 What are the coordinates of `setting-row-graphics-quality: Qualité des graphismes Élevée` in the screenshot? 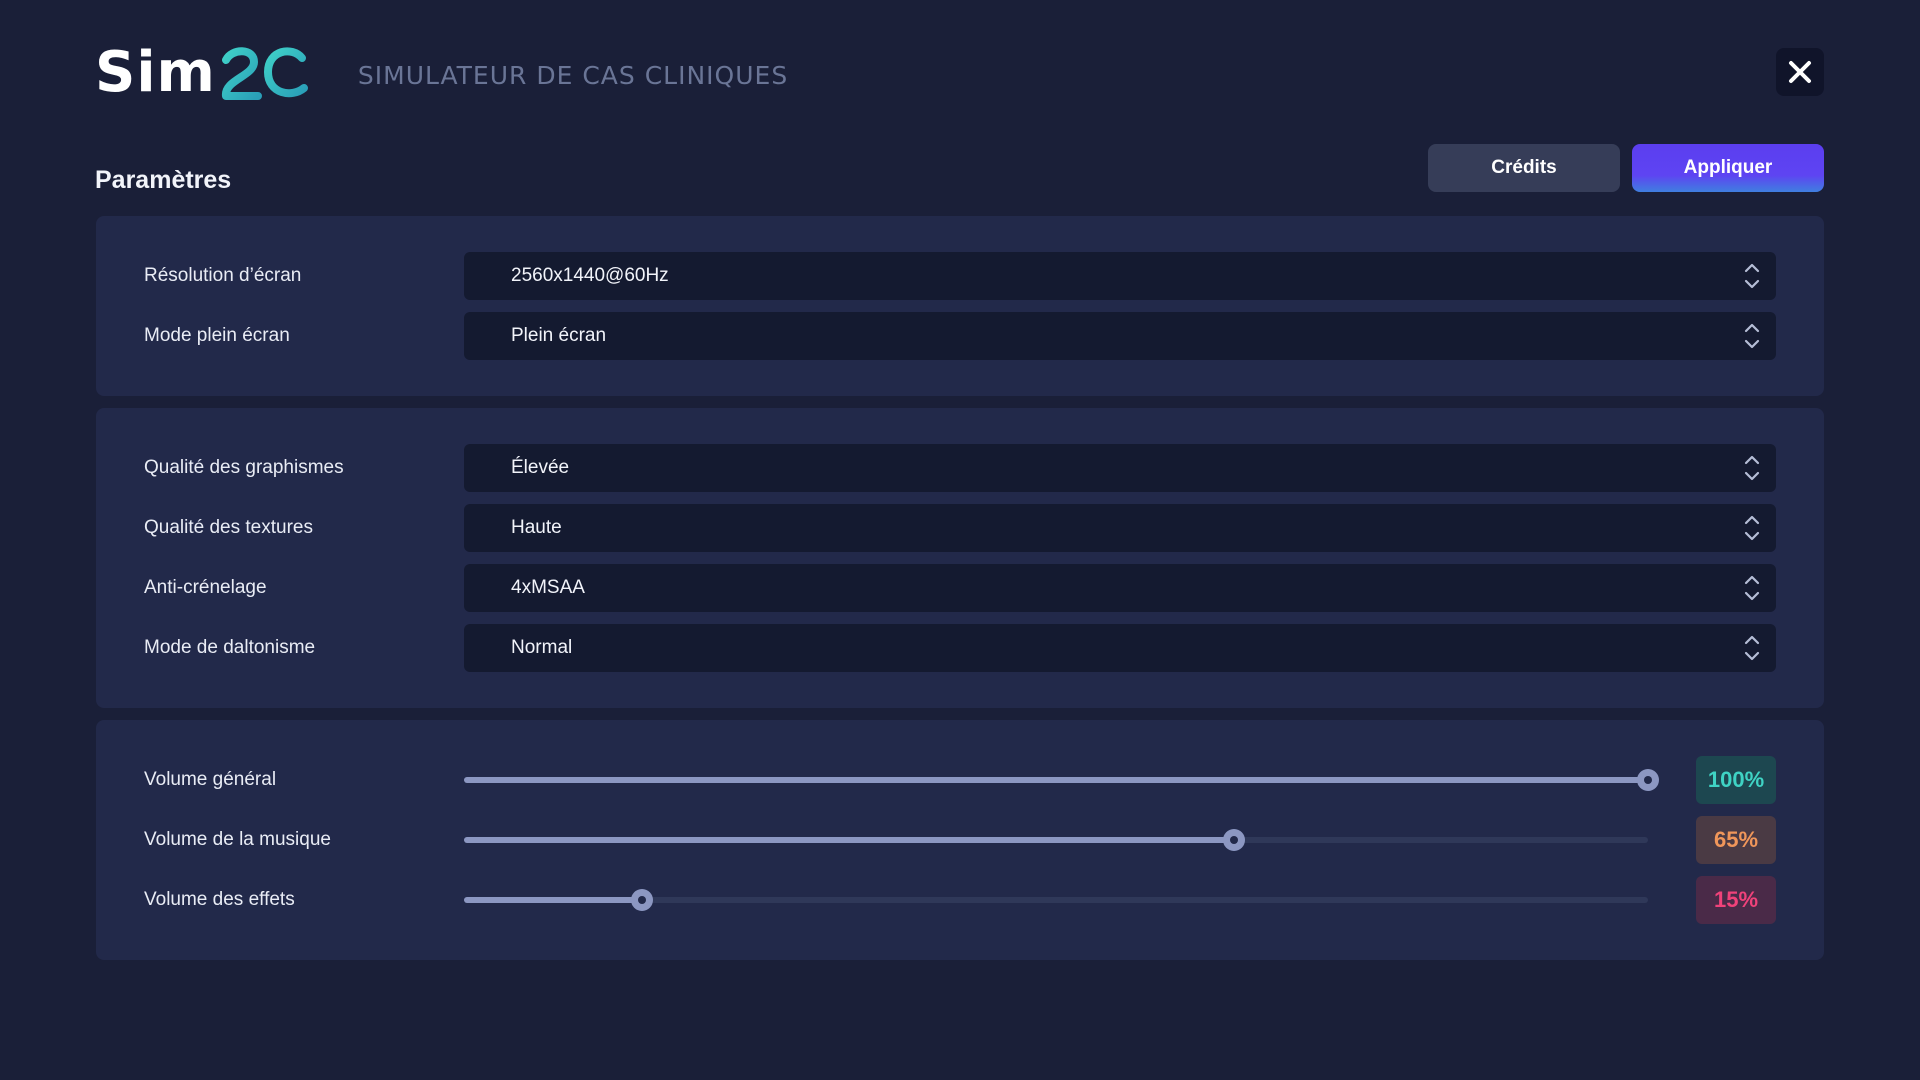 It's located at (960, 468).